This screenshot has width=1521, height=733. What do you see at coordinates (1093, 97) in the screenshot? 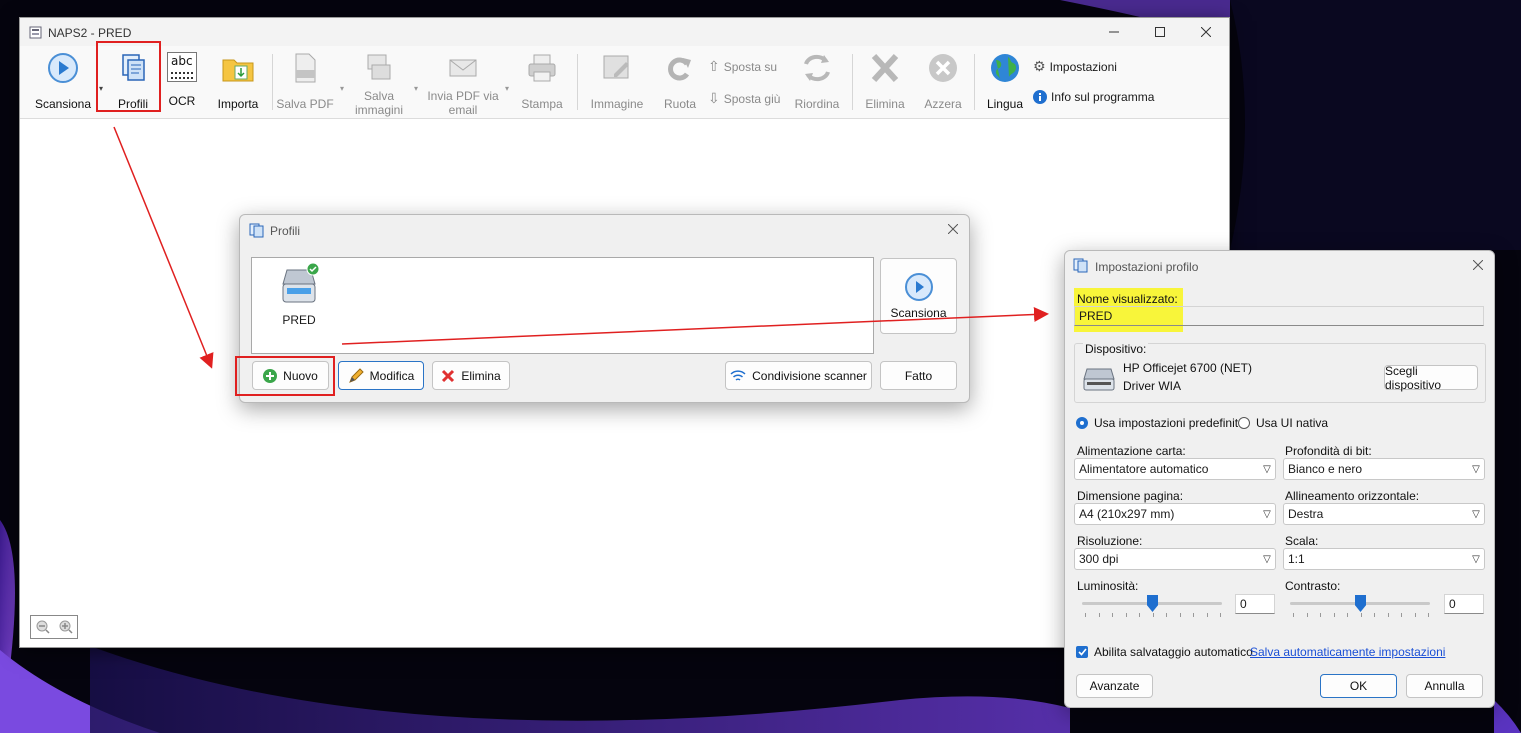
I see `about-button: Info sul programma` at bounding box center [1093, 97].